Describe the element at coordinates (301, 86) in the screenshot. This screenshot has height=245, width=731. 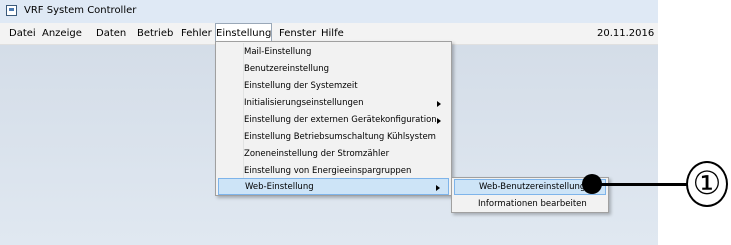
I see `menu-item-label: Einstellung der Systemzeit` at that location.